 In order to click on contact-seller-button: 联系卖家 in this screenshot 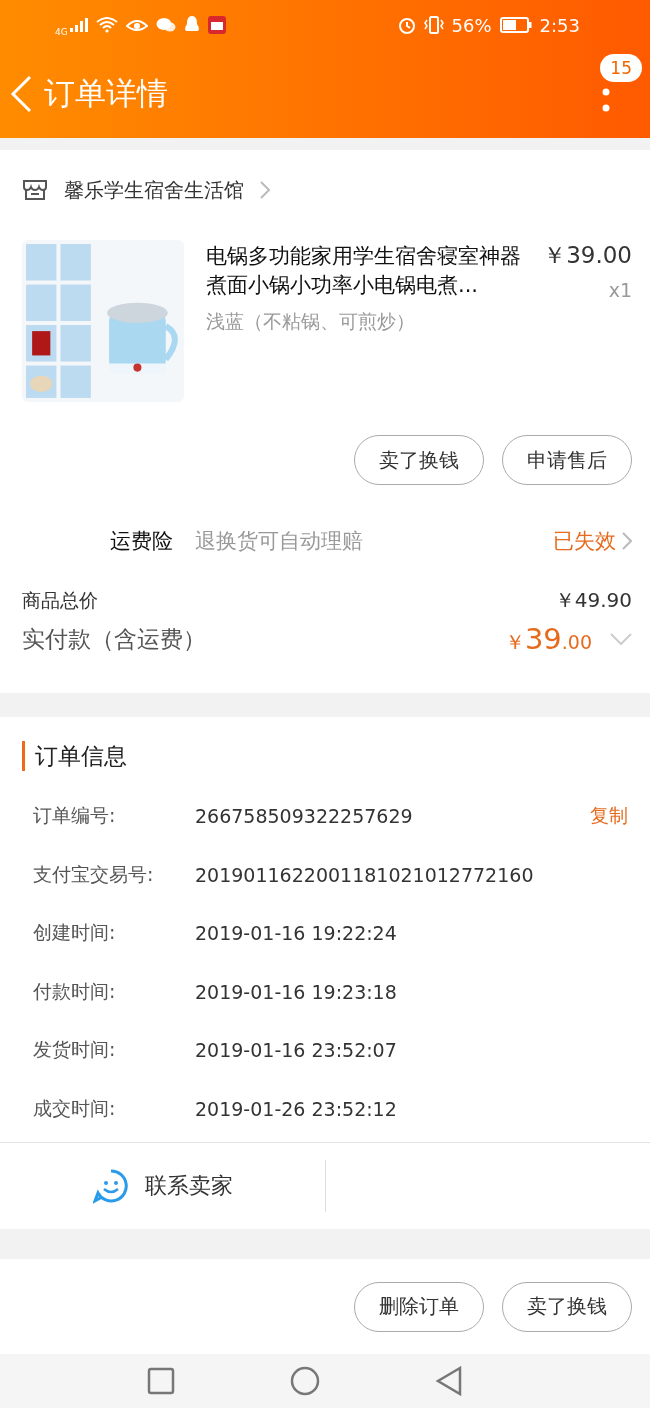, I will do `click(162, 1186)`.